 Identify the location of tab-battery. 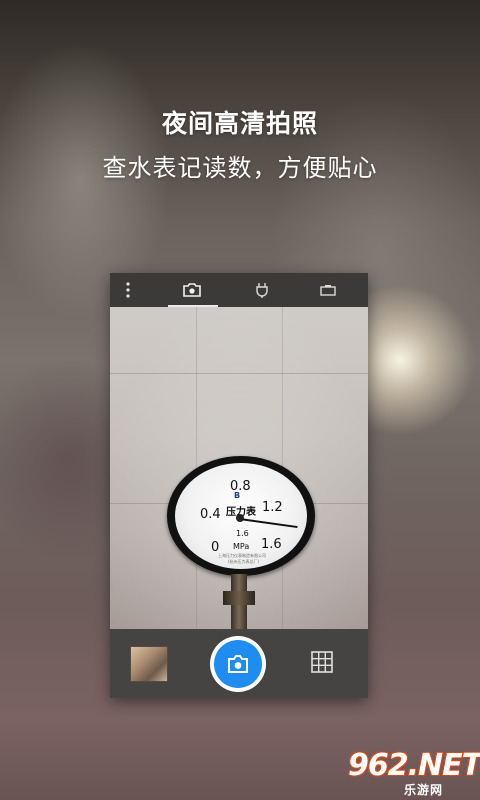
(328, 290).